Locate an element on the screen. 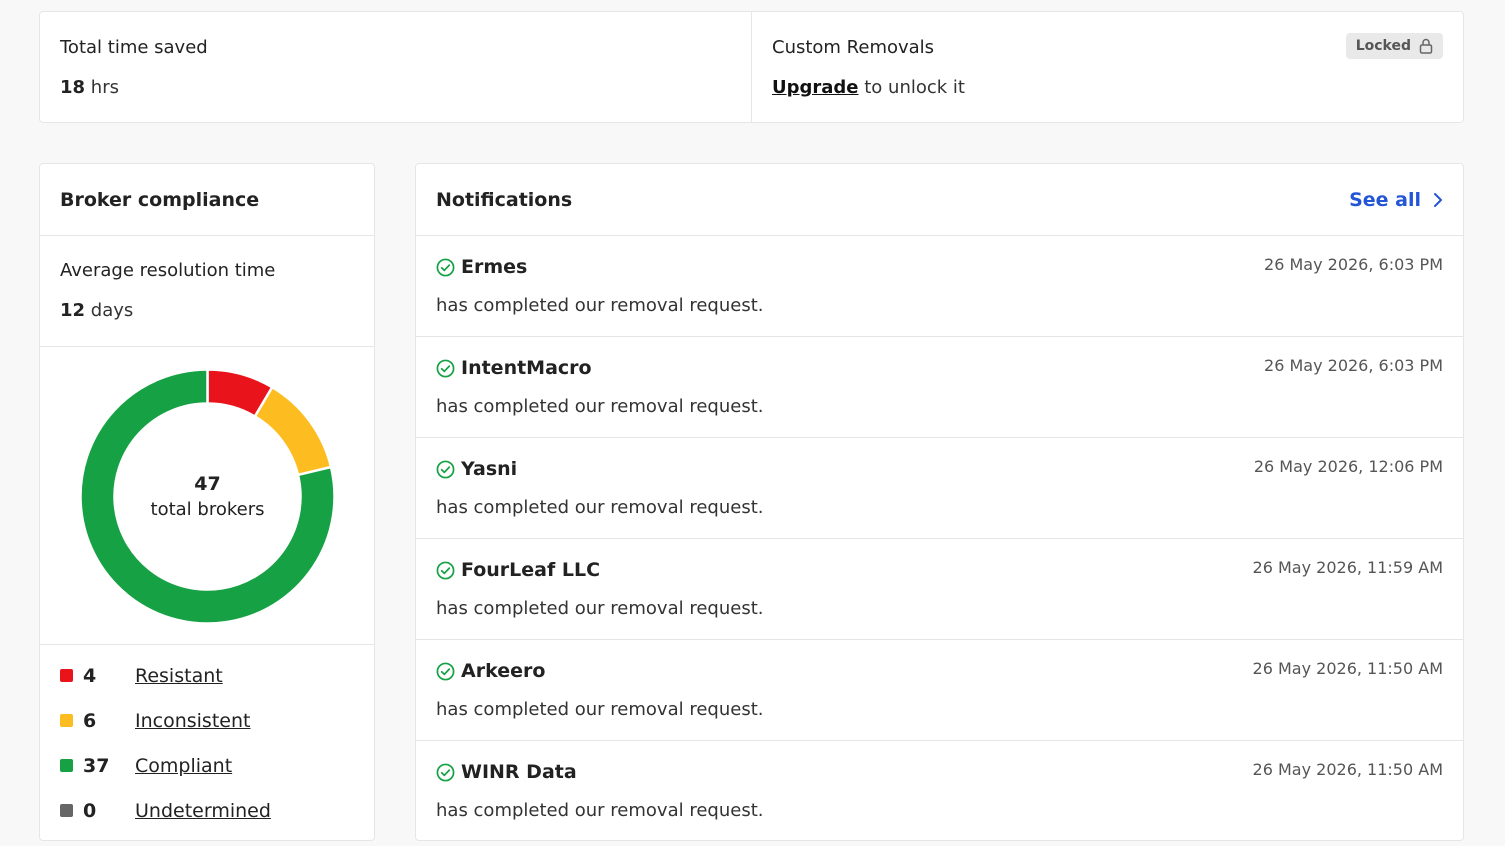  total-brokers-label: total brokers is located at coordinates (207, 509).